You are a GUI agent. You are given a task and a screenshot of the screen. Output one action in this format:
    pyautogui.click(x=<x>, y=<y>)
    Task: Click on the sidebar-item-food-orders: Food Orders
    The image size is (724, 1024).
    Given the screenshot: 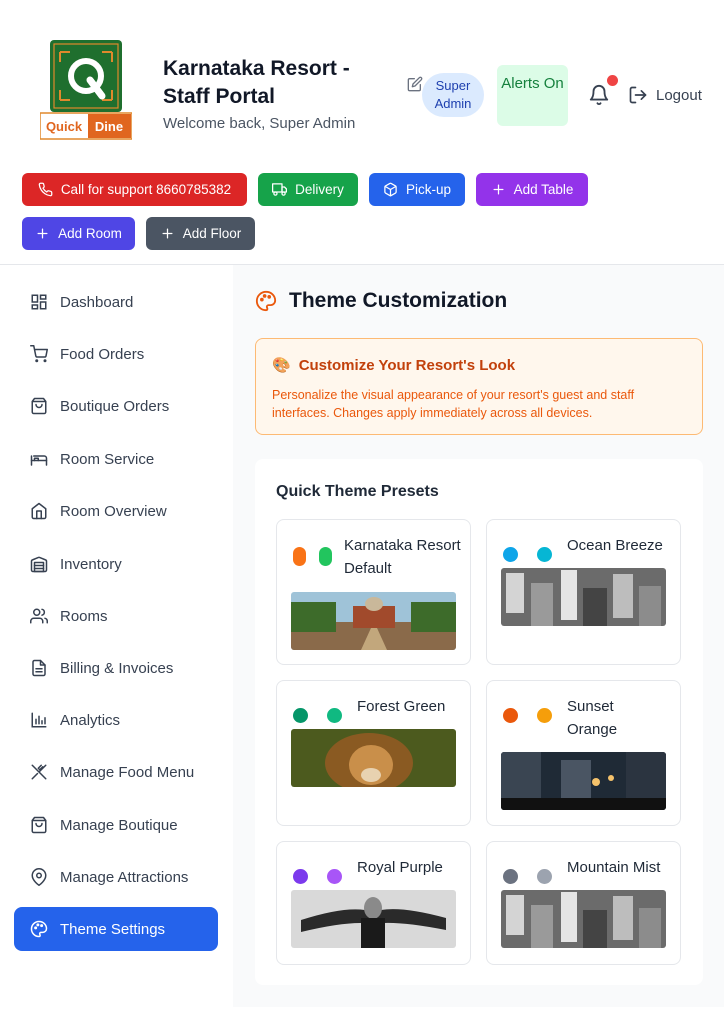 What is the action you would take?
    pyautogui.click(x=116, y=354)
    